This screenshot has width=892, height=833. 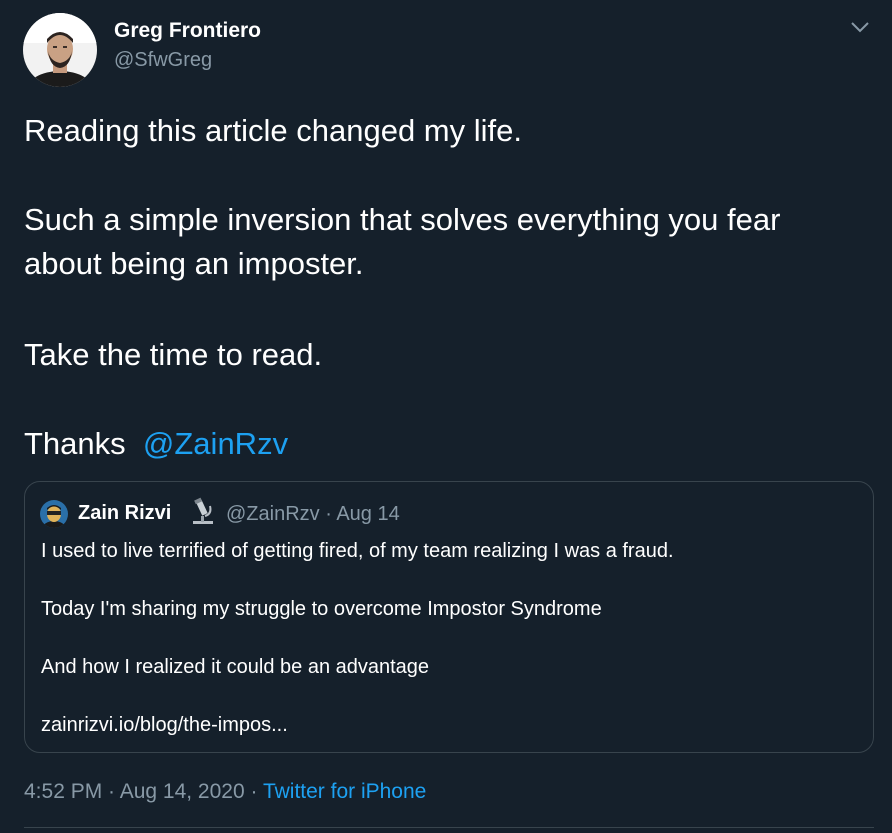 What do you see at coordinates (203, 511) in the screenshot?
I see `microscope-icon` at bounding box center [203, 511].